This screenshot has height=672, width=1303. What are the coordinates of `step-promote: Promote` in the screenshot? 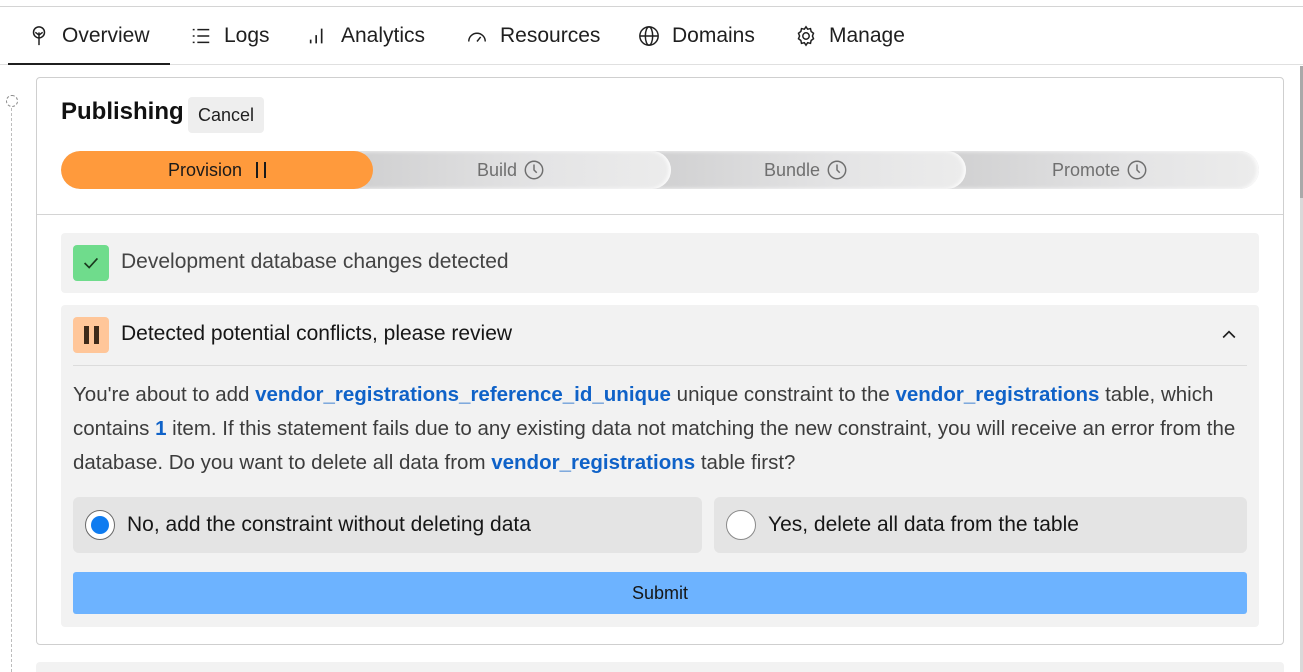 It's located at (1100, 170).